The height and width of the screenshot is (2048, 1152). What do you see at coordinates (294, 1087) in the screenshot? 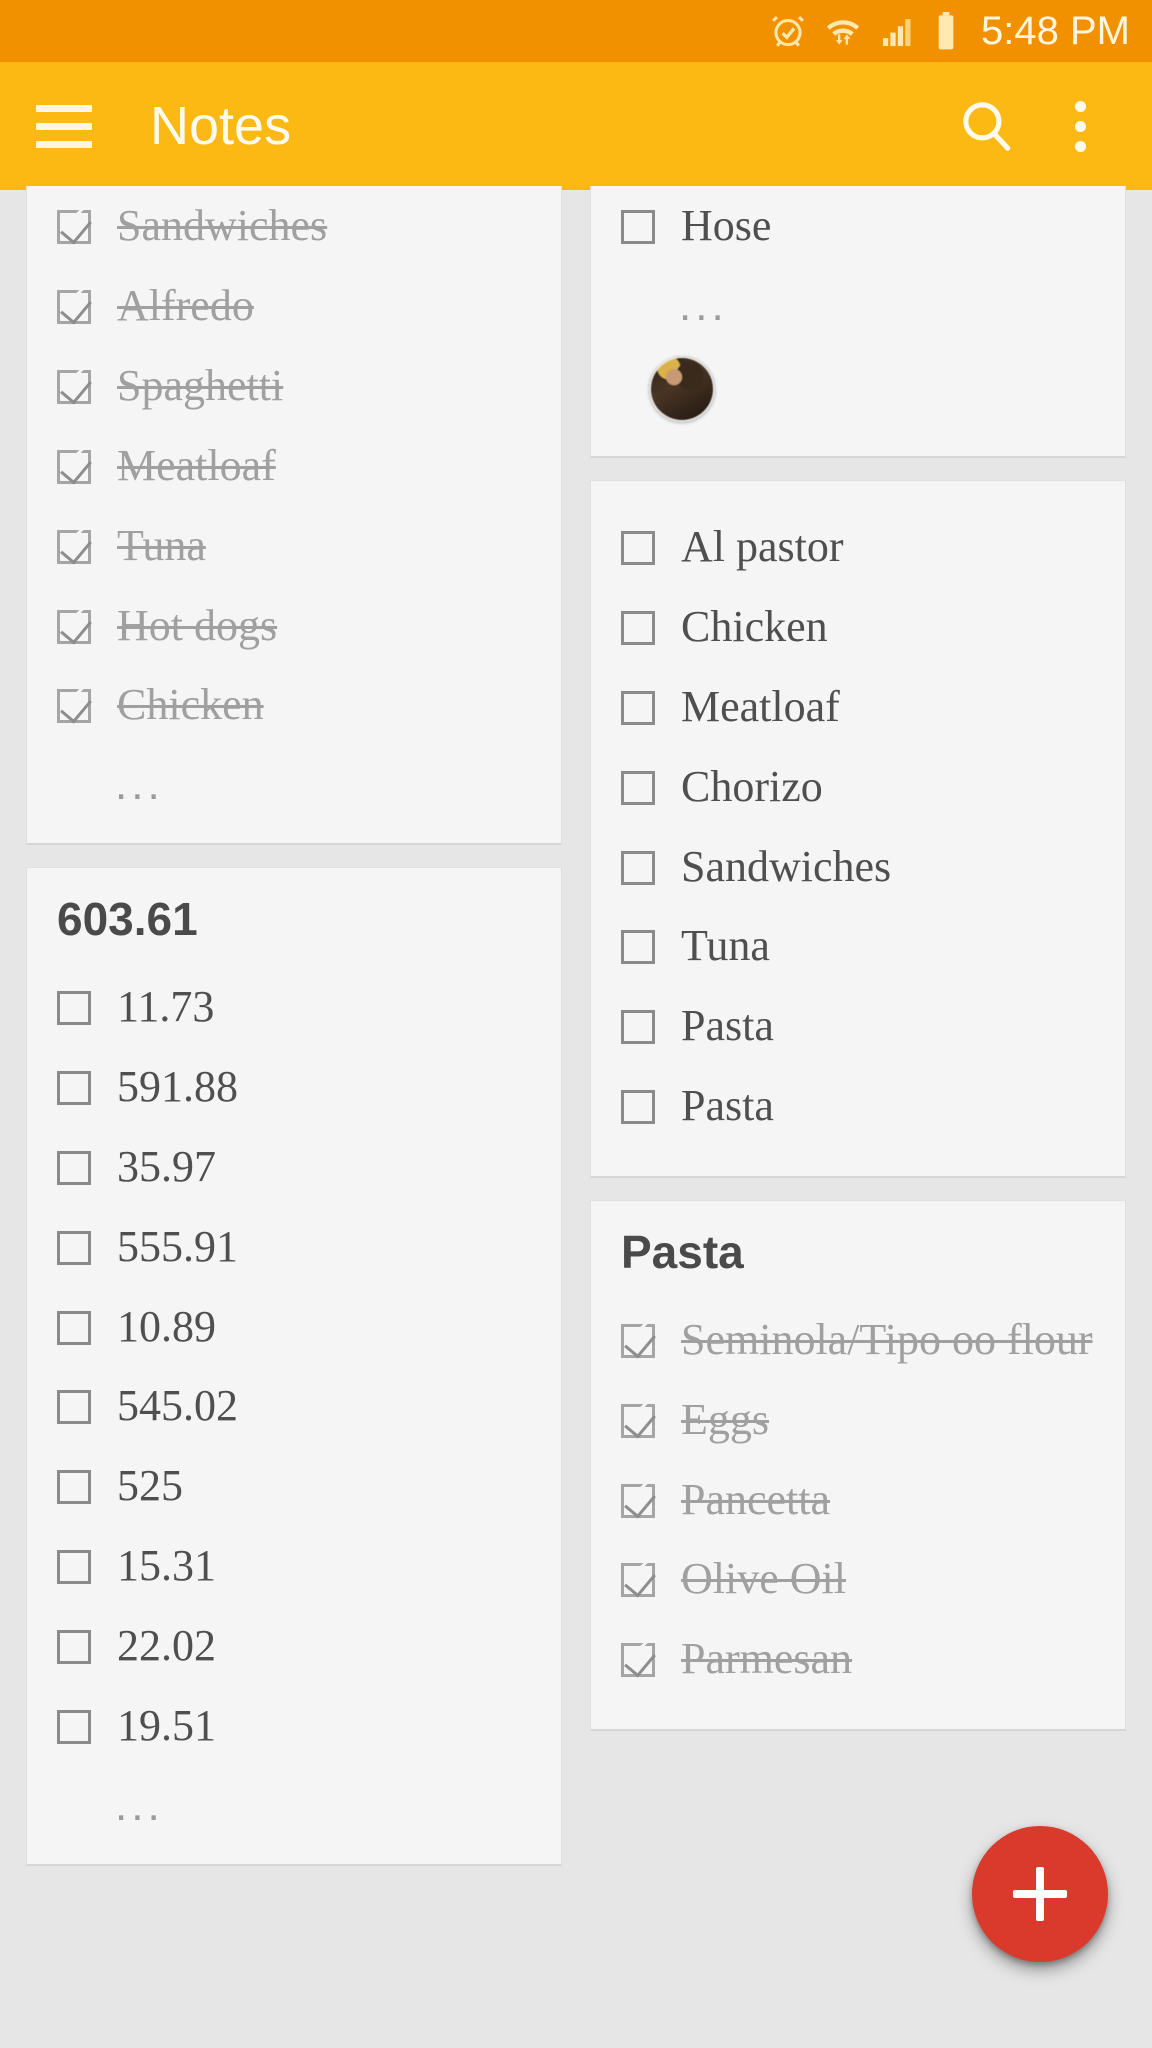
I see `note-checklist-item: 591.88` at bounding box center [294, 1087].